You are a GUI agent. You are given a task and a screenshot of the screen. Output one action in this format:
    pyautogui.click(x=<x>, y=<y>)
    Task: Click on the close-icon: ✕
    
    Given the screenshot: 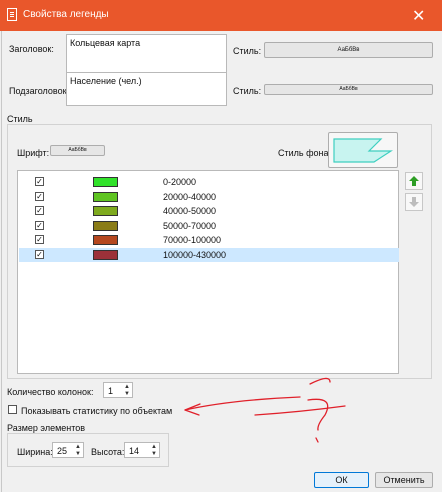 What is the action you would take?
    pyautogui.click(x=418, y=16)
    